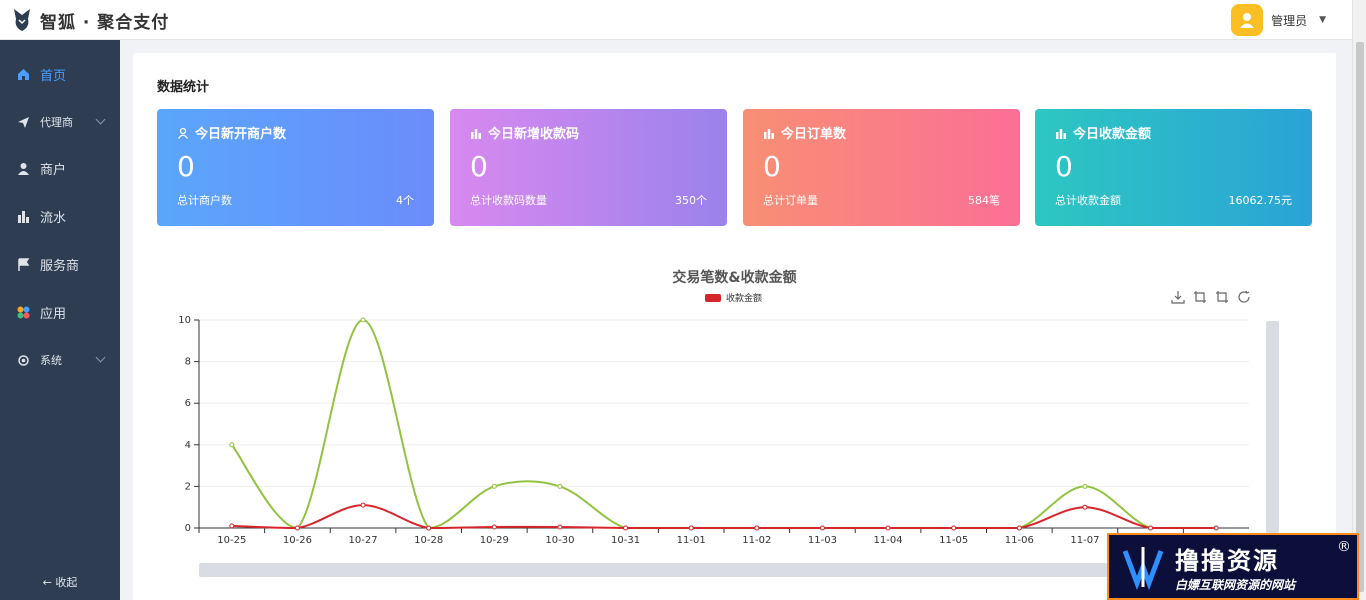 The height and width of the screenshot is (600, 1366). I want to click on stat-sub-value: 350个, so click(691, 200).